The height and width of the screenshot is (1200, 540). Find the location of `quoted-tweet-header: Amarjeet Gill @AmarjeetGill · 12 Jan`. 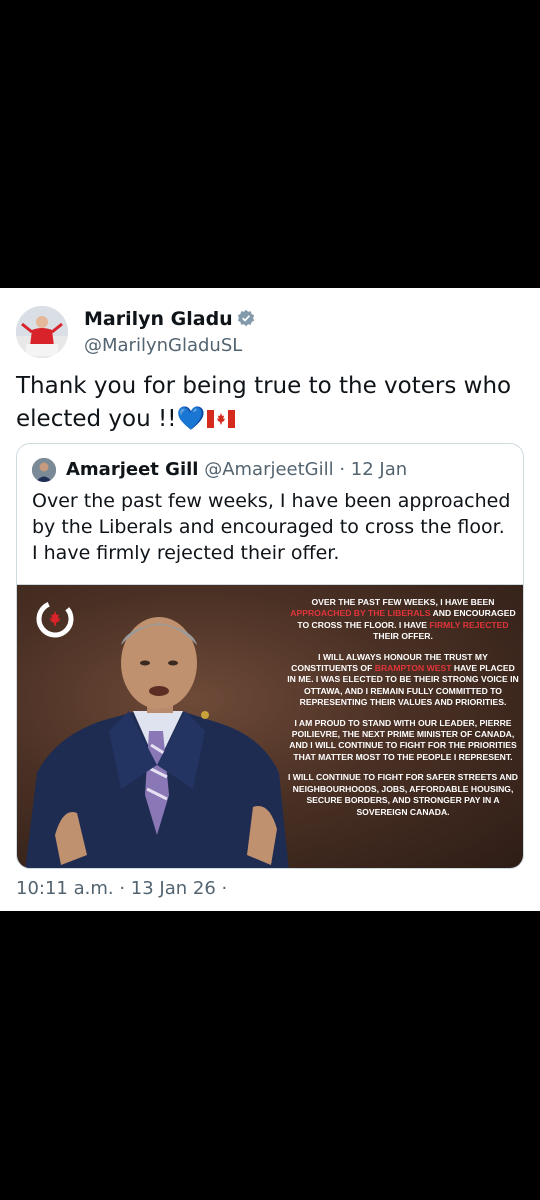

quoted-tweet-header: Amarjeet Gill @AmarjeetGill · 12 Jan is located at coordinates (272, 470).